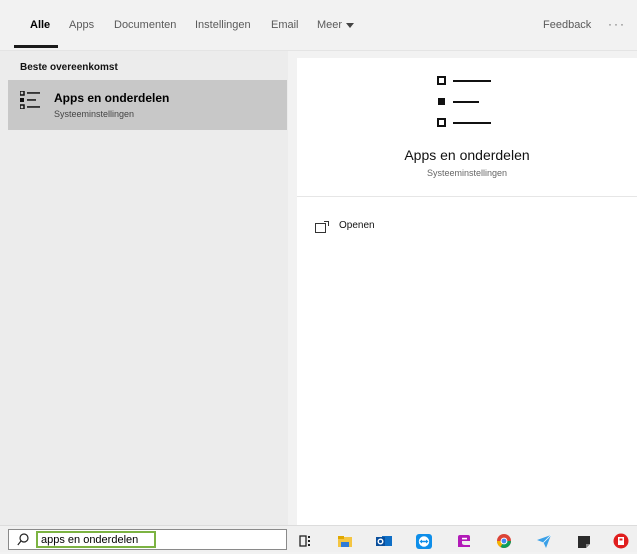 This screenshot has width=637, height=554. I want to click on outlook-icon, so click(384, 541).